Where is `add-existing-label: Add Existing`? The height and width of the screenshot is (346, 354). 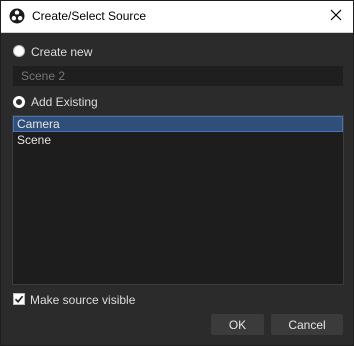 add-existing-label: Add Existing is located at coordinates (64, 102).